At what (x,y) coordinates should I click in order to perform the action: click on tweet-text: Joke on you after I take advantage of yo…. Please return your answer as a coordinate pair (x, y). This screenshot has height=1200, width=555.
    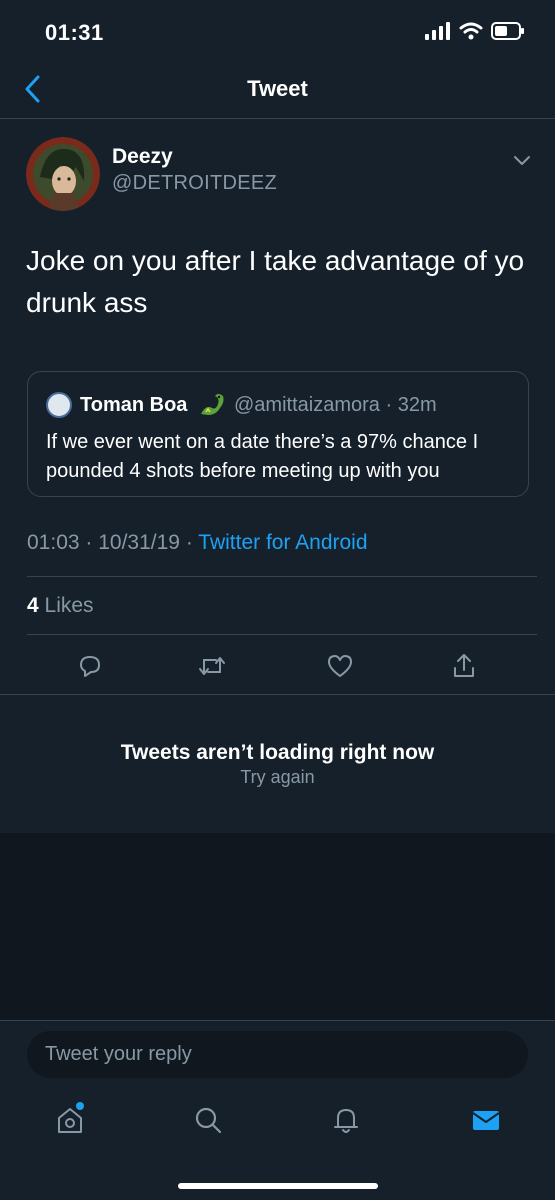
    Looking at the image, I should click on (275, 281).